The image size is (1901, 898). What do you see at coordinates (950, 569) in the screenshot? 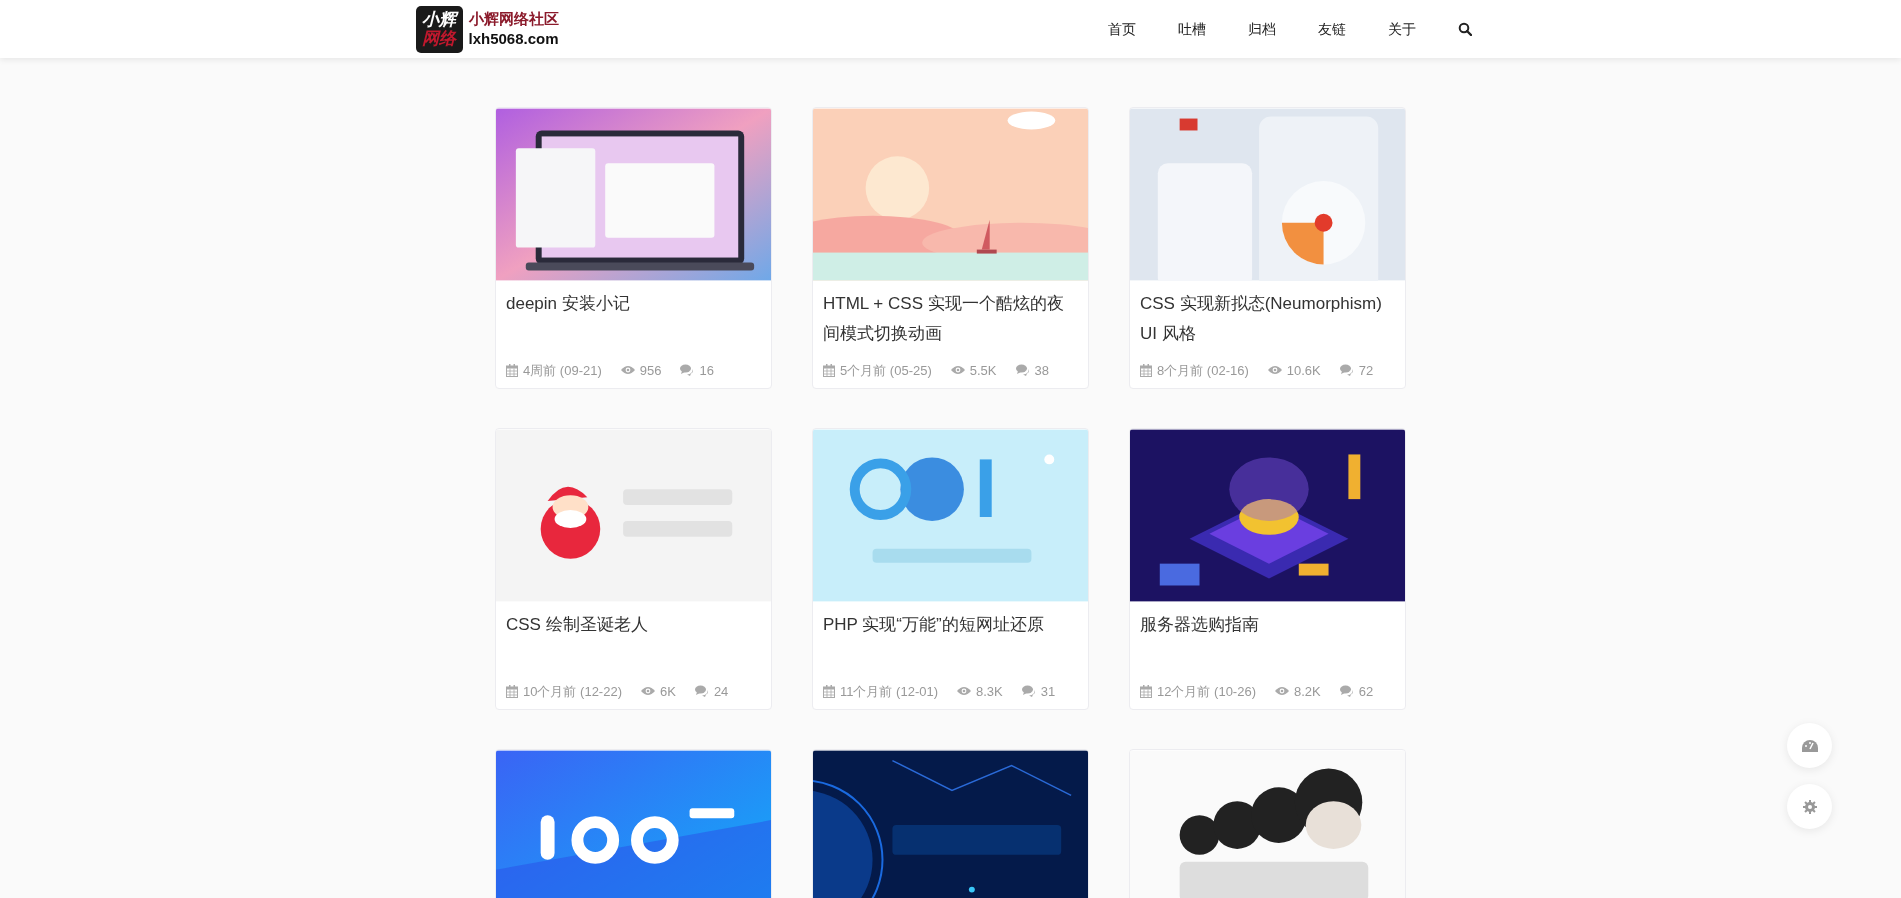
I see `post-card: PHP 实现“万能”的短网址还原 11个月前 (12-01) 8.3K 31` at bounding box center [950, 569].